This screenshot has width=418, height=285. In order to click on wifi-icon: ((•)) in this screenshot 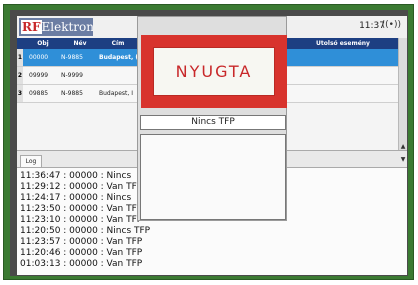, I will do `click(391, 25)`.